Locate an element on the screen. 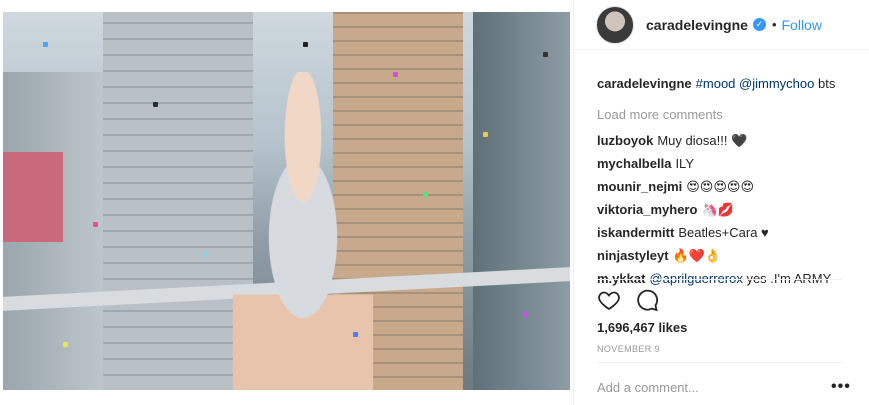  comment-item: iskandermitt Beatles+Cara ♥ is located at coordinates (729, 234).